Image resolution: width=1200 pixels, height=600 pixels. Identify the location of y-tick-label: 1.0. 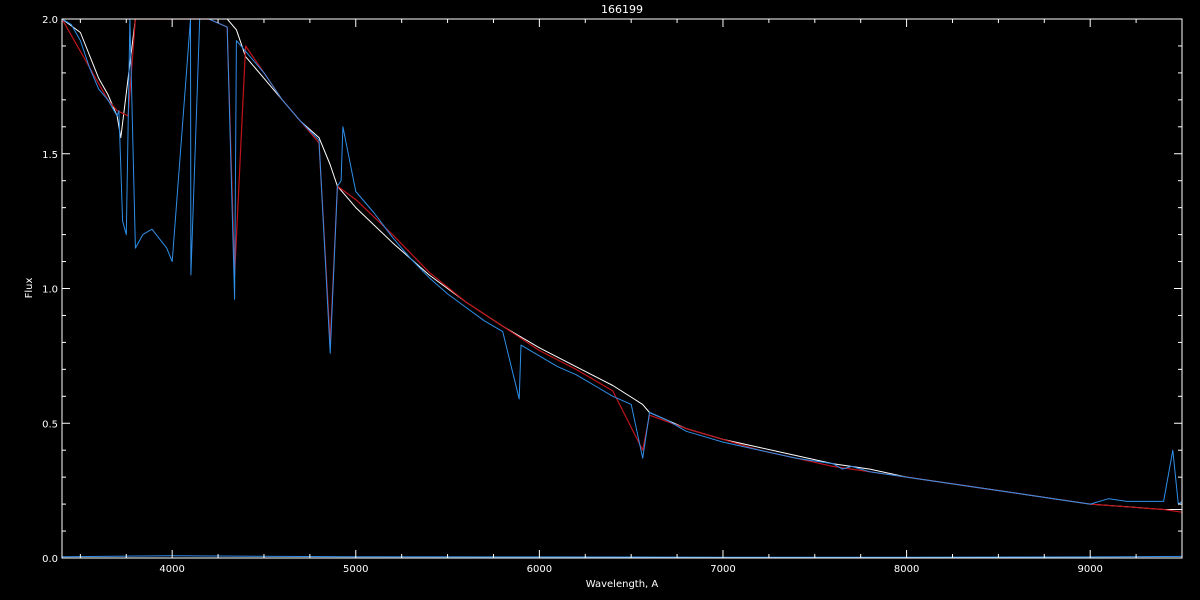
(50, 290).